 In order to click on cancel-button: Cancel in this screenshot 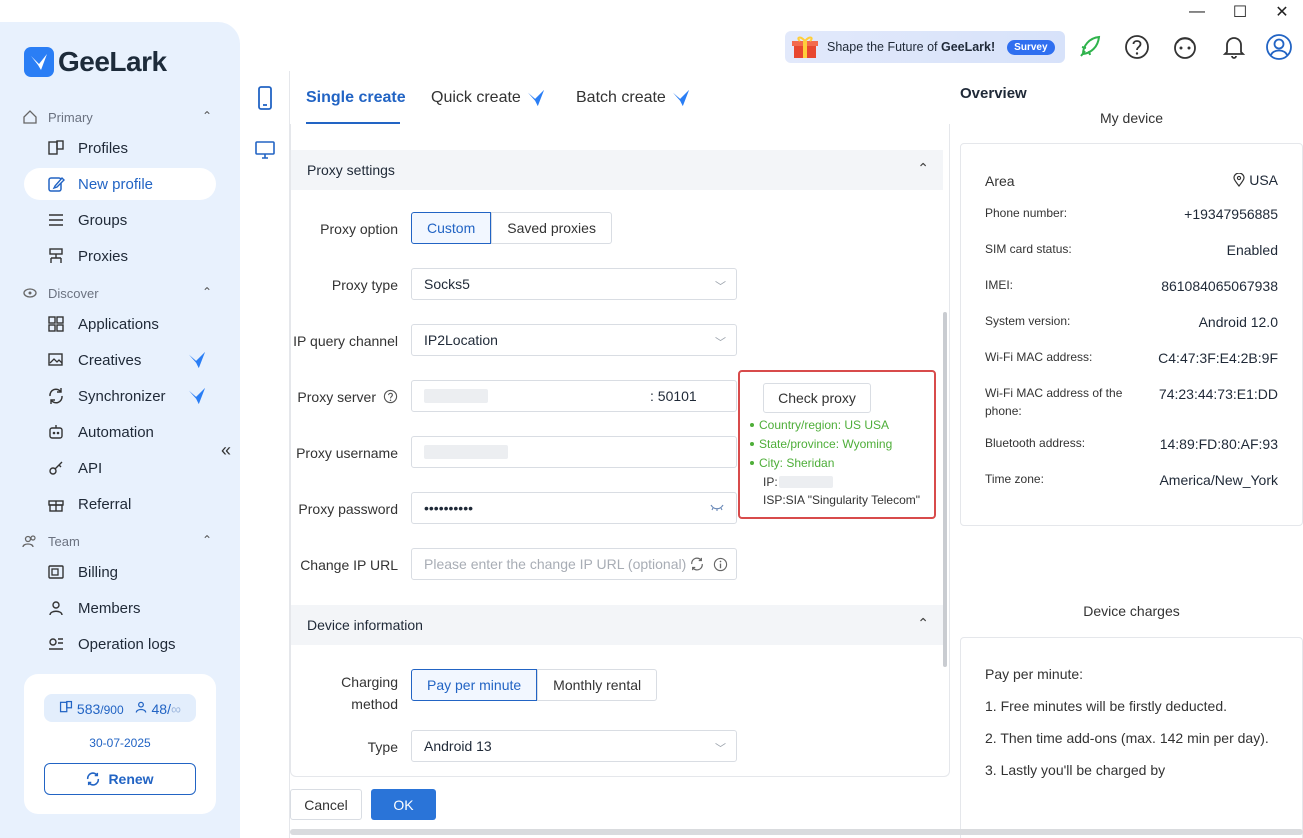, I will do `click(326, 804)`.